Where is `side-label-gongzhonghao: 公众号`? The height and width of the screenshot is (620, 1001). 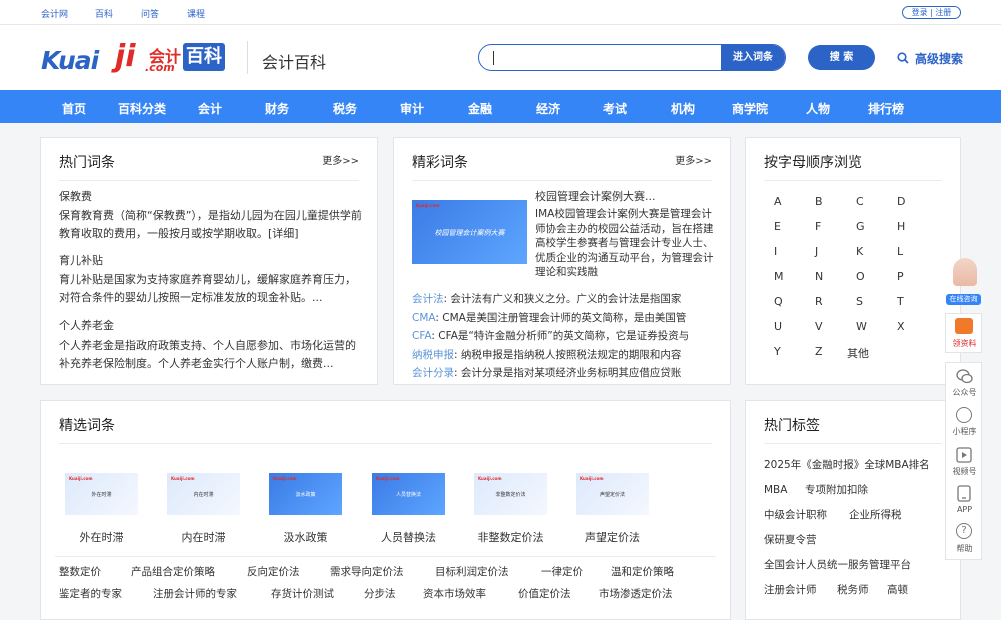 side-label-gongzhonghao: 公众号 is located at coordinates (964, 392).